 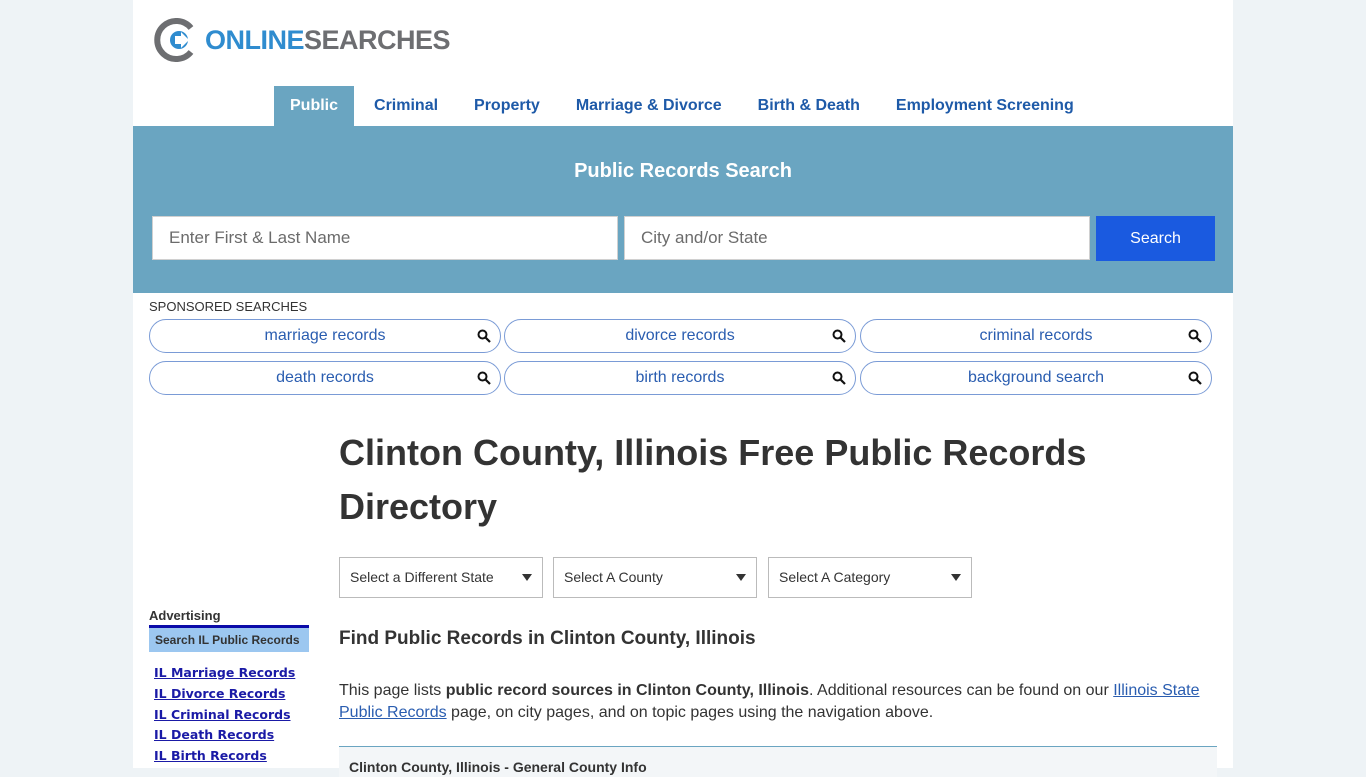 What do you see at coordinates (649, 106) in the screenshot?
I see `nav-marriage-divorce: Marriage & Divorce` at bounding box center [649, 106].